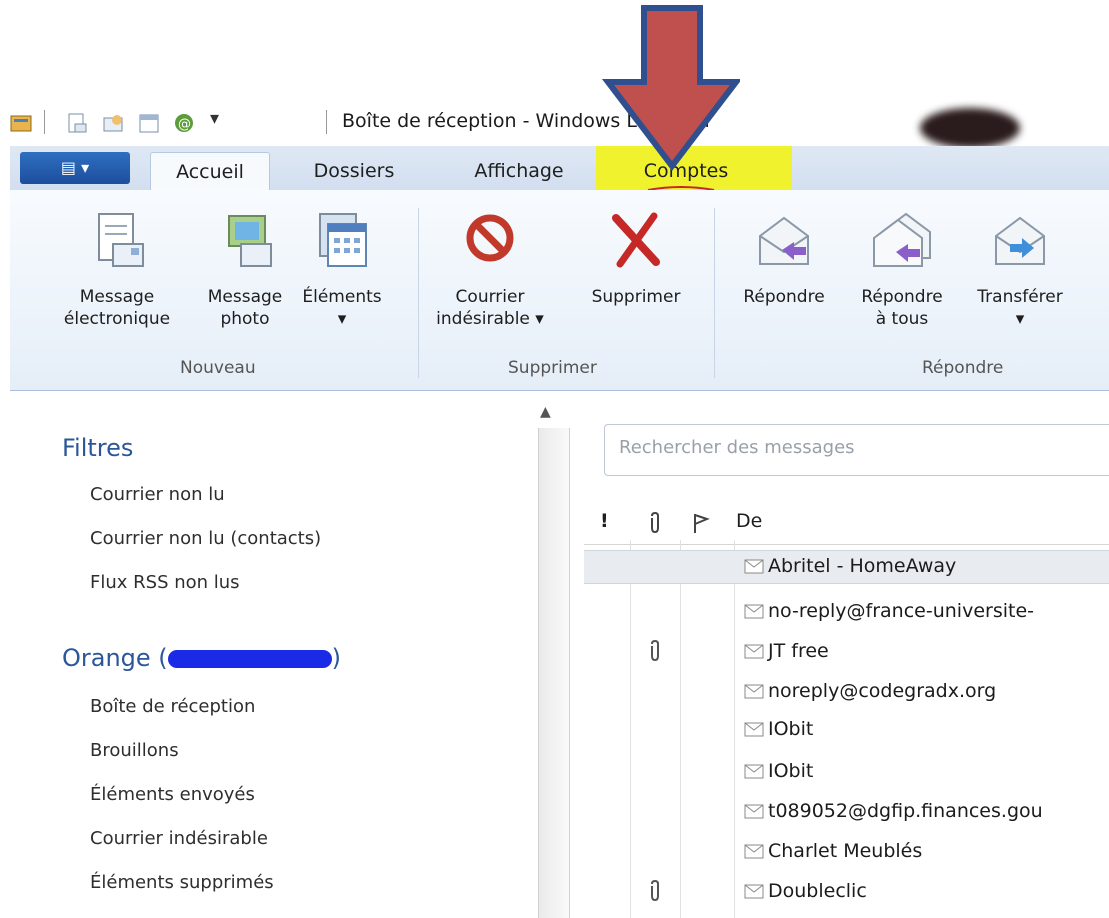 The image size is (1109, 918). I want to click on message-sender: Doubleclic, so click(817, 891).